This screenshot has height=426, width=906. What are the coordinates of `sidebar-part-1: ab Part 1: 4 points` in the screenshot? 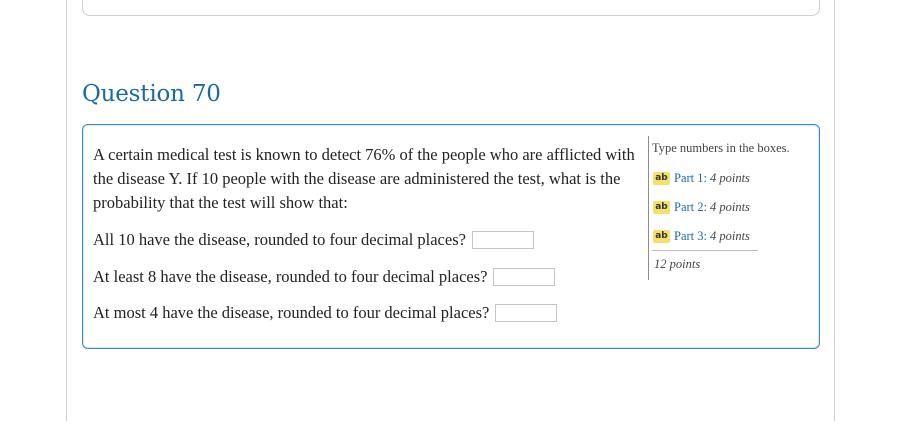 It's located at (701, 178).